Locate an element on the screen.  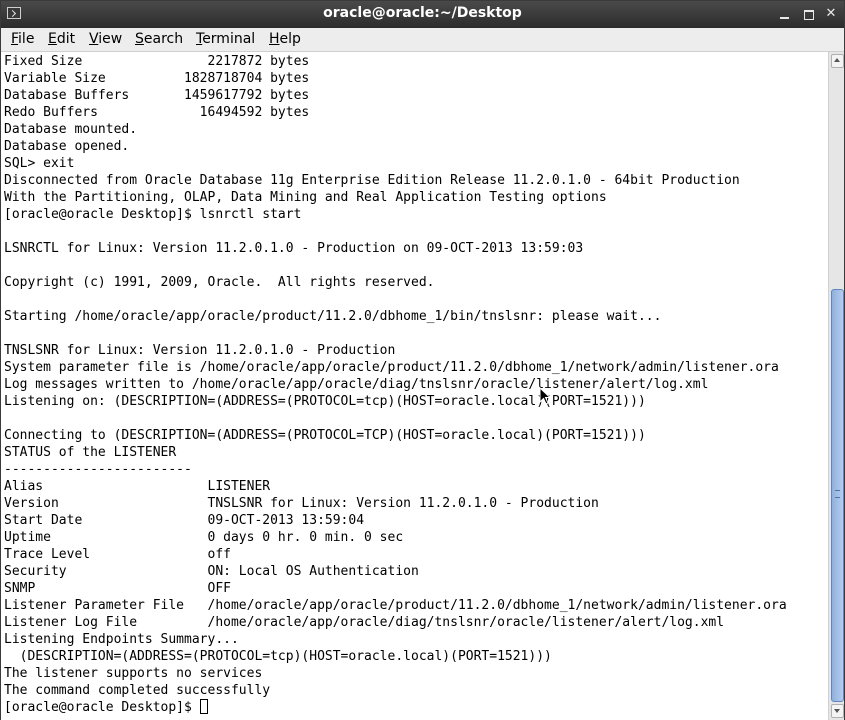
menu-terminal: Terminal is located at coordinates (225, 39).